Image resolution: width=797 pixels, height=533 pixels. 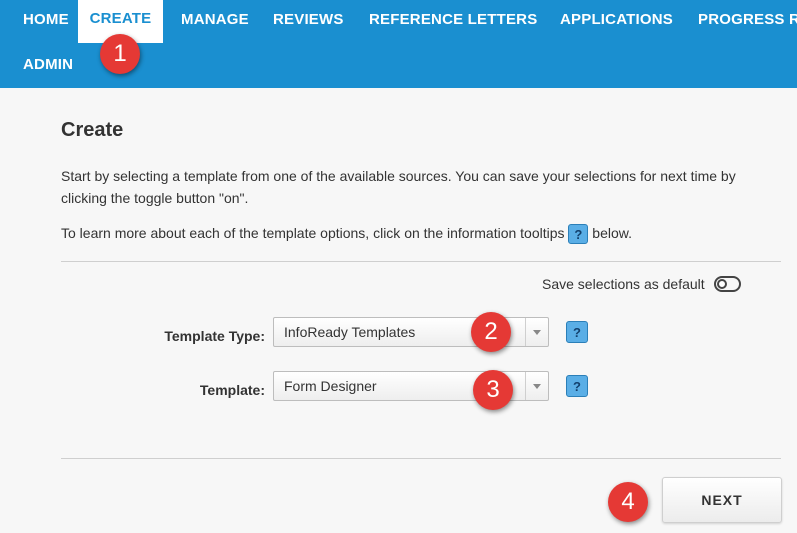 What do you see at coordinates (48, 64) in the screenshot?
I see `nav-admin: ADMIN` at bounding box center [48, 64].